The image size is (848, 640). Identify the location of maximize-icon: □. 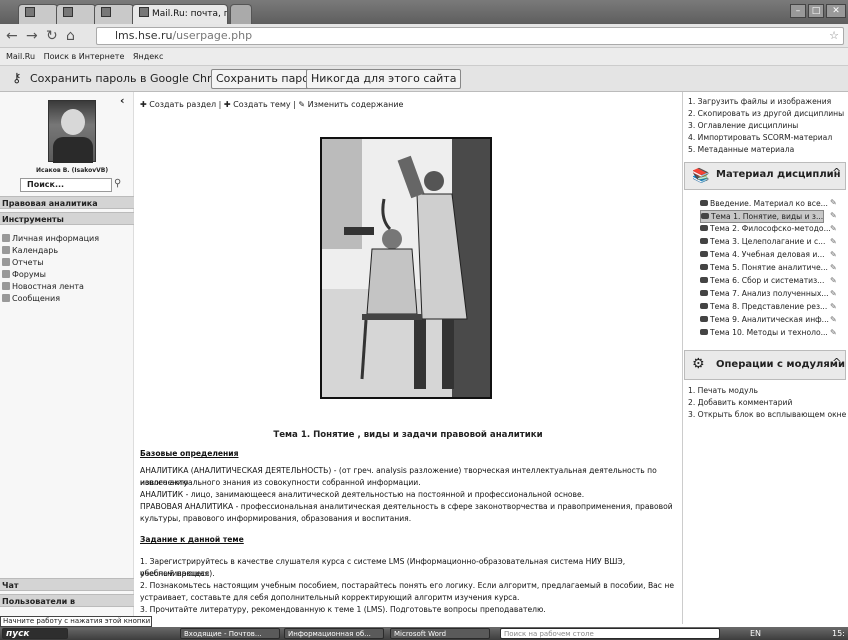
(816, 11).